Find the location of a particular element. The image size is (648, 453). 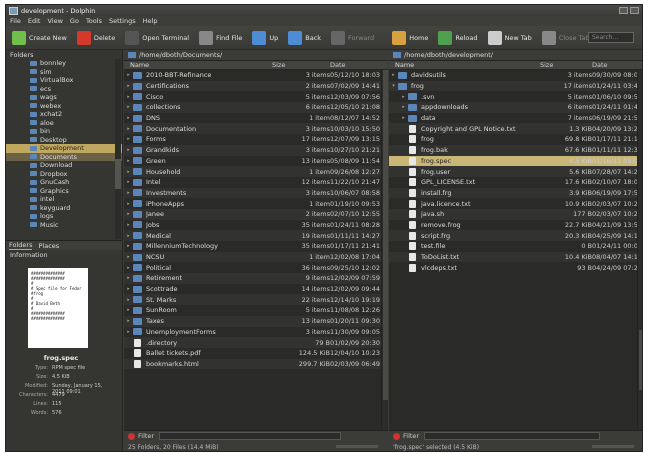

file-row: ▸ Documentation 3 items 10/03/10 15:50 is located at coordinates (256, 129).